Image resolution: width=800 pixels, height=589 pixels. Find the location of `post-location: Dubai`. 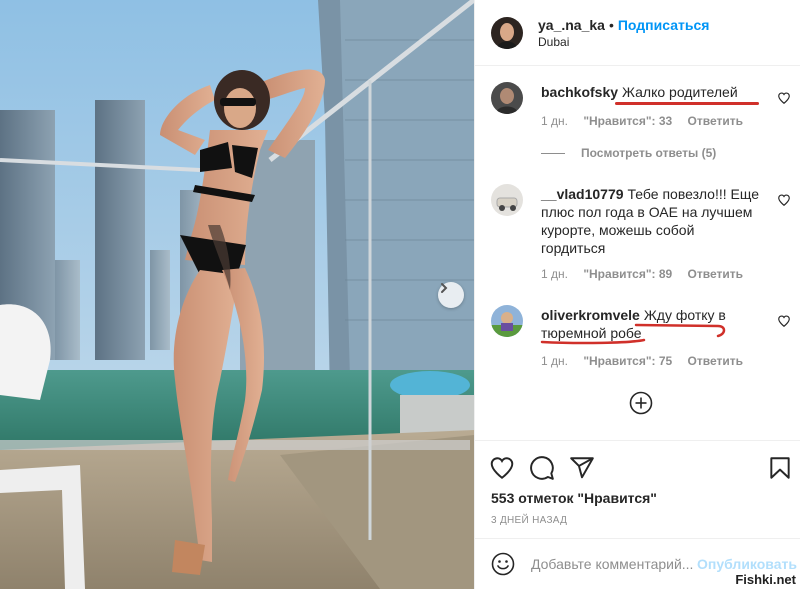

post-location: Dubai is located at coordinates (623, 42).